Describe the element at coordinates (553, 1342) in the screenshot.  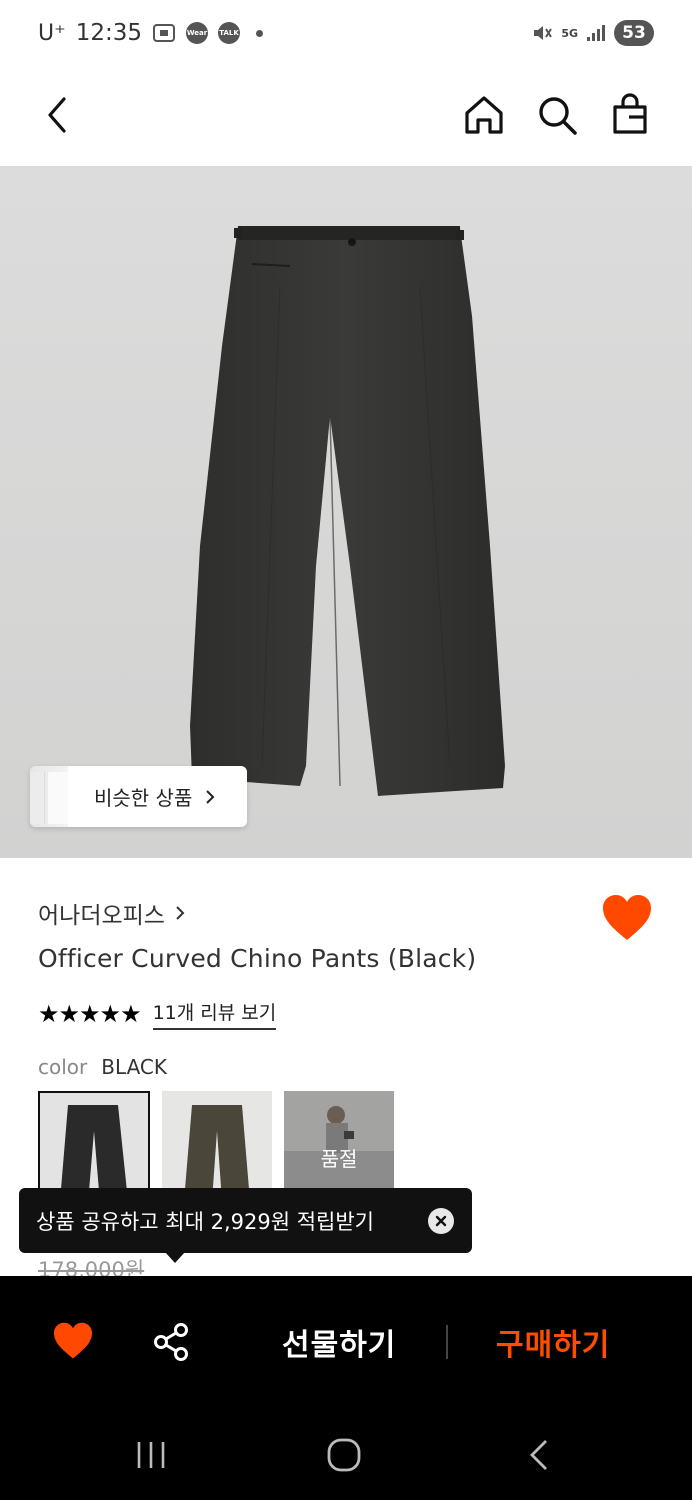
I see `buy-button: 구매하기` at that location.